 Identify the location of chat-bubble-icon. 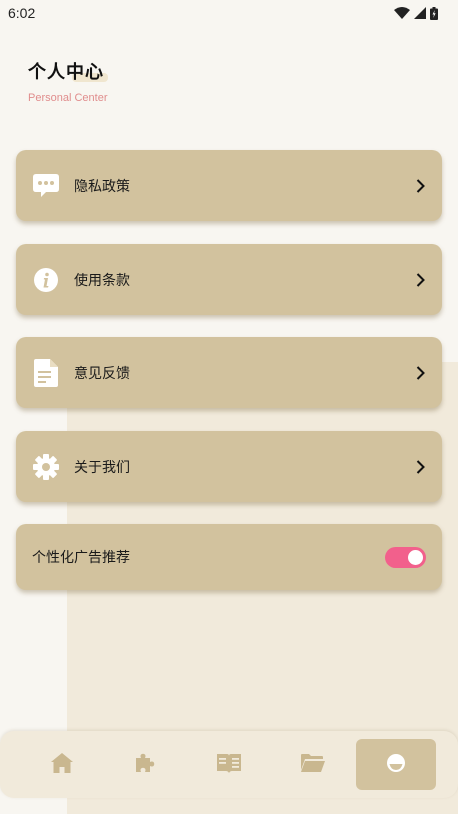
(46, 186).